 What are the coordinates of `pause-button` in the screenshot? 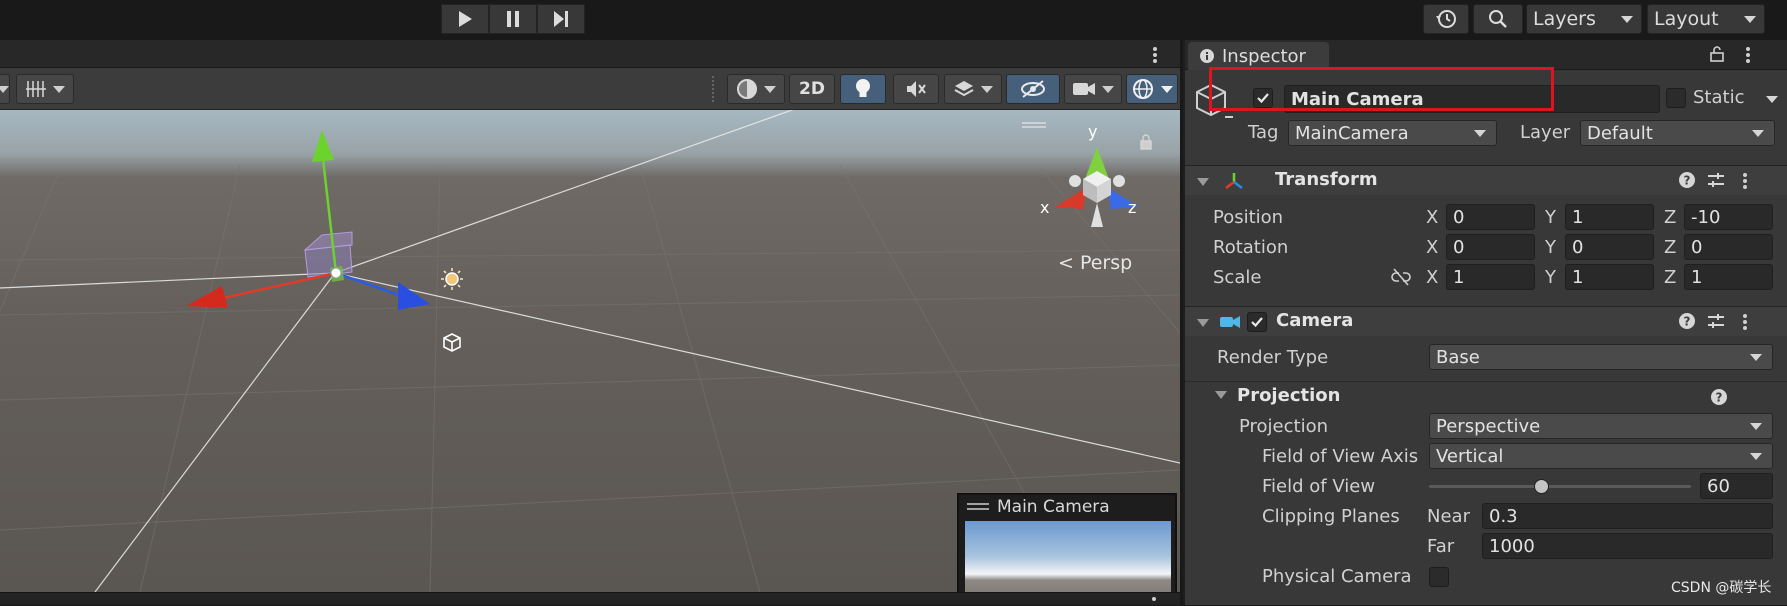 It's located at (513, 19).